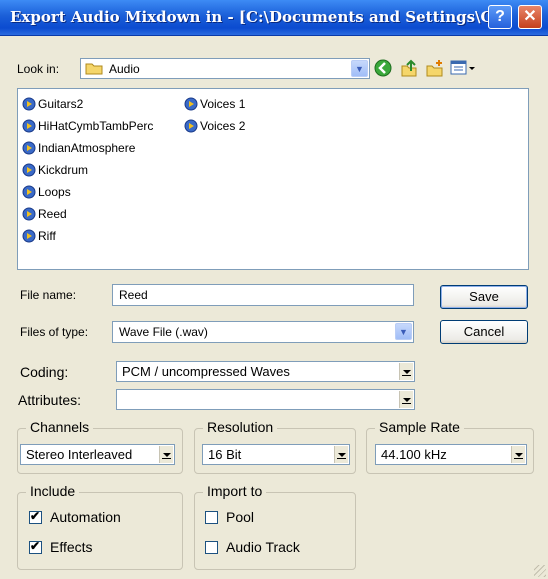 The height and width of the screenshot is (579, 548). Describe the element at coordinates (71, 547) in the screenshot. I see `effects-label: Effects` at that location.